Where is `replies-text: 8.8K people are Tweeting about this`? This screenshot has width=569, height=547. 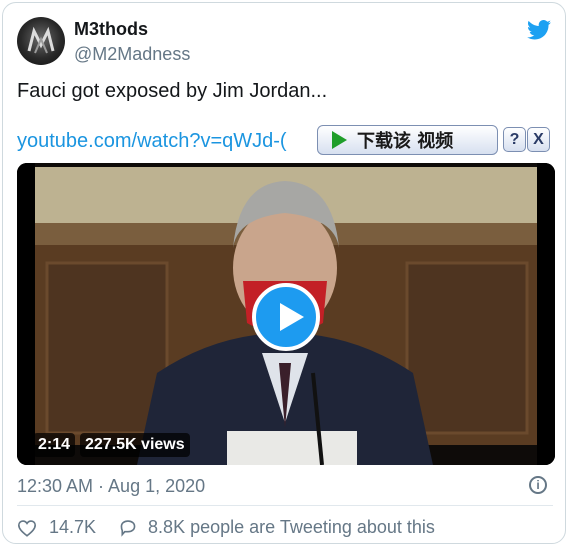
replies-text: 8.8K people are Tweeting about this is located at coordinates (291, 527).